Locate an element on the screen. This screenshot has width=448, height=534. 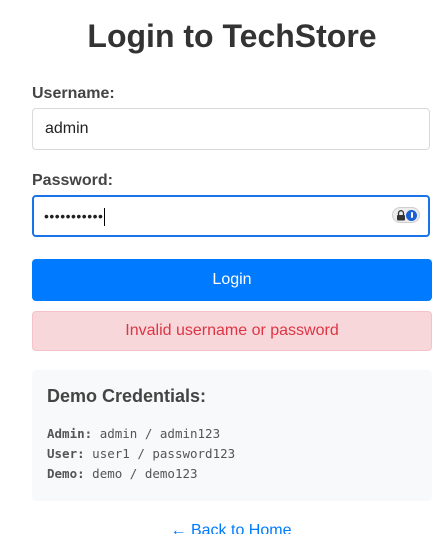
text-caret is located at coordinates (105, 216).